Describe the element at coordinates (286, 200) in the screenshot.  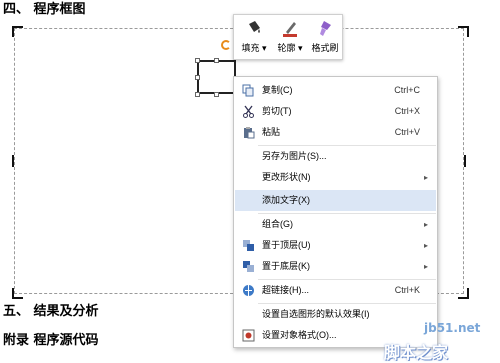
I see `menu-item-label: 添加文字(X)` at that location.